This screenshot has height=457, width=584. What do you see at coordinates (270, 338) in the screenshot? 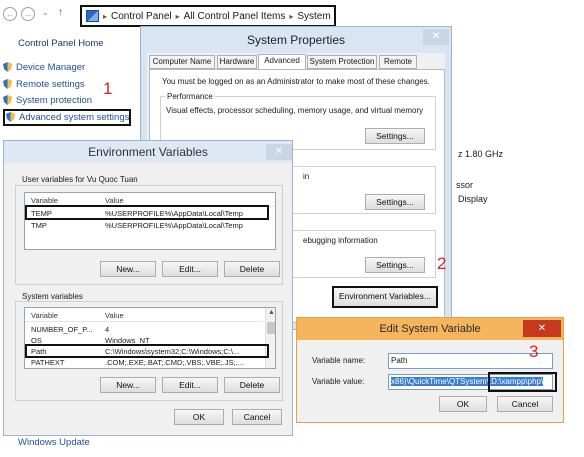
I see `vertical-scrollbar: ▲` at bounding box center [270, 338].